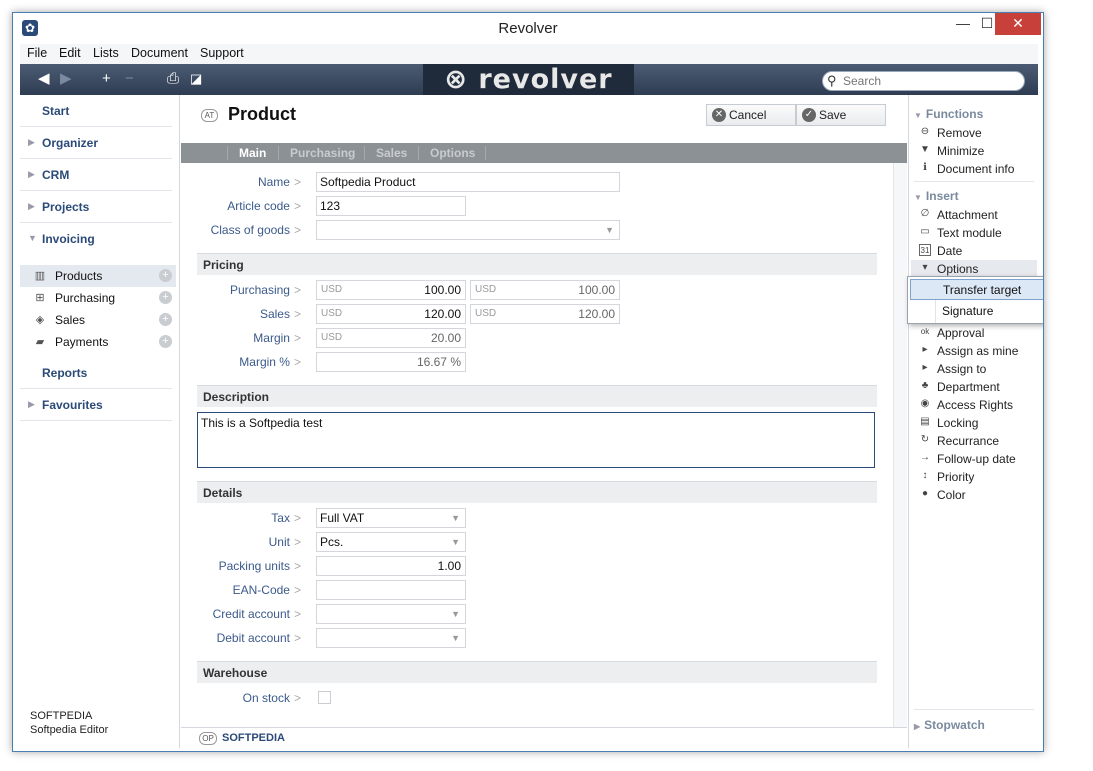 The height and width of the screenshot is (771, 1093). I want to click on recurrance-icon: ↻, so click(925, 439).